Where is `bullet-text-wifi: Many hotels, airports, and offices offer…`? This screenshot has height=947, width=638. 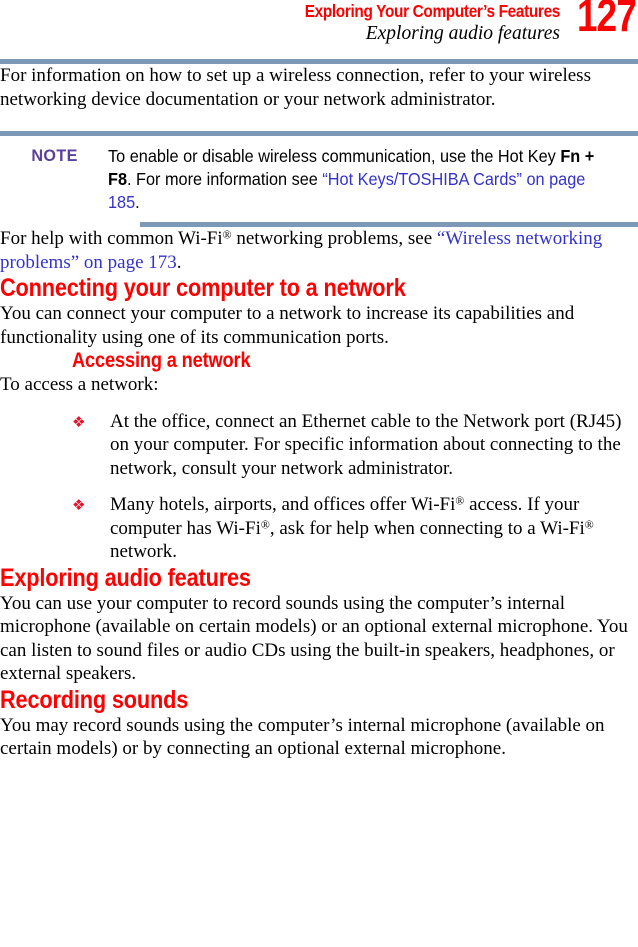
bullet-text-wifi: Many hotels, airports, and offices offer… is located at coordinates (374, 528).